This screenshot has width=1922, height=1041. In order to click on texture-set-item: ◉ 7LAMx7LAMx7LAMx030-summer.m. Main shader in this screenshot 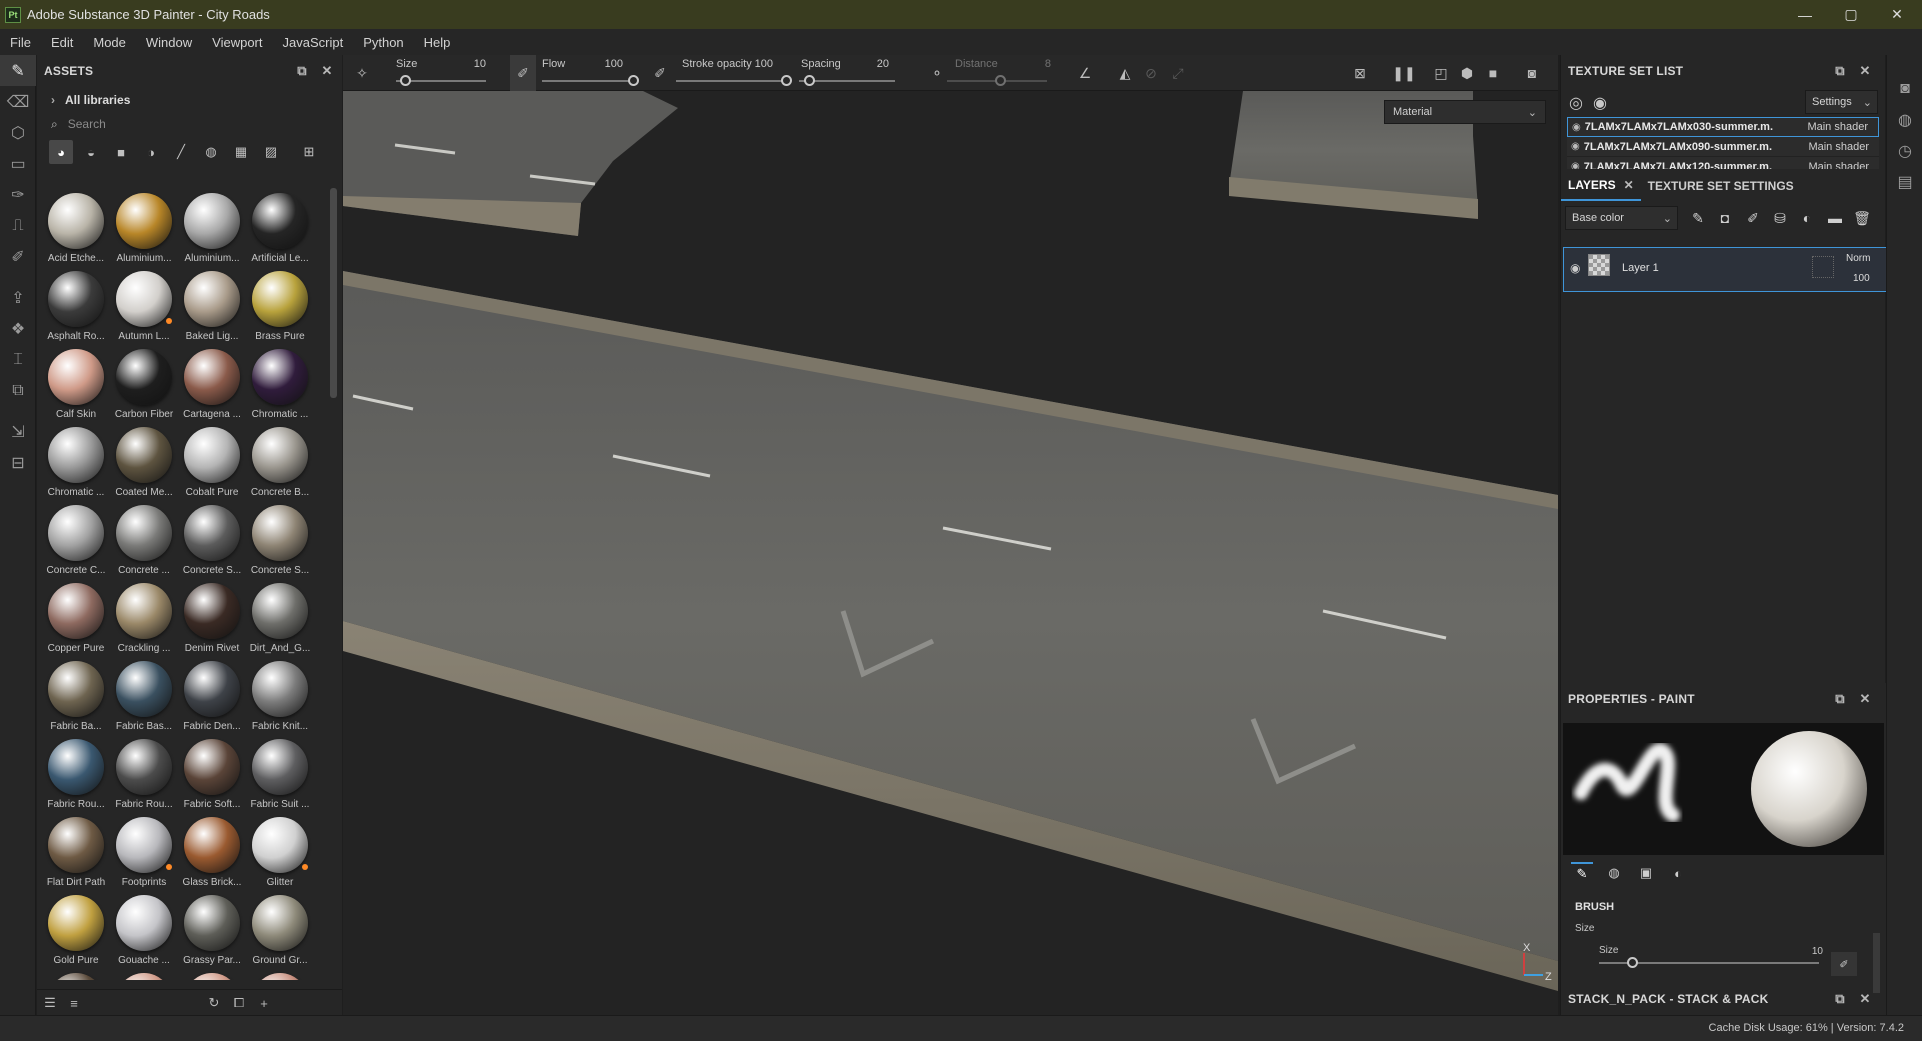, I will do `click(1723, 127)`.